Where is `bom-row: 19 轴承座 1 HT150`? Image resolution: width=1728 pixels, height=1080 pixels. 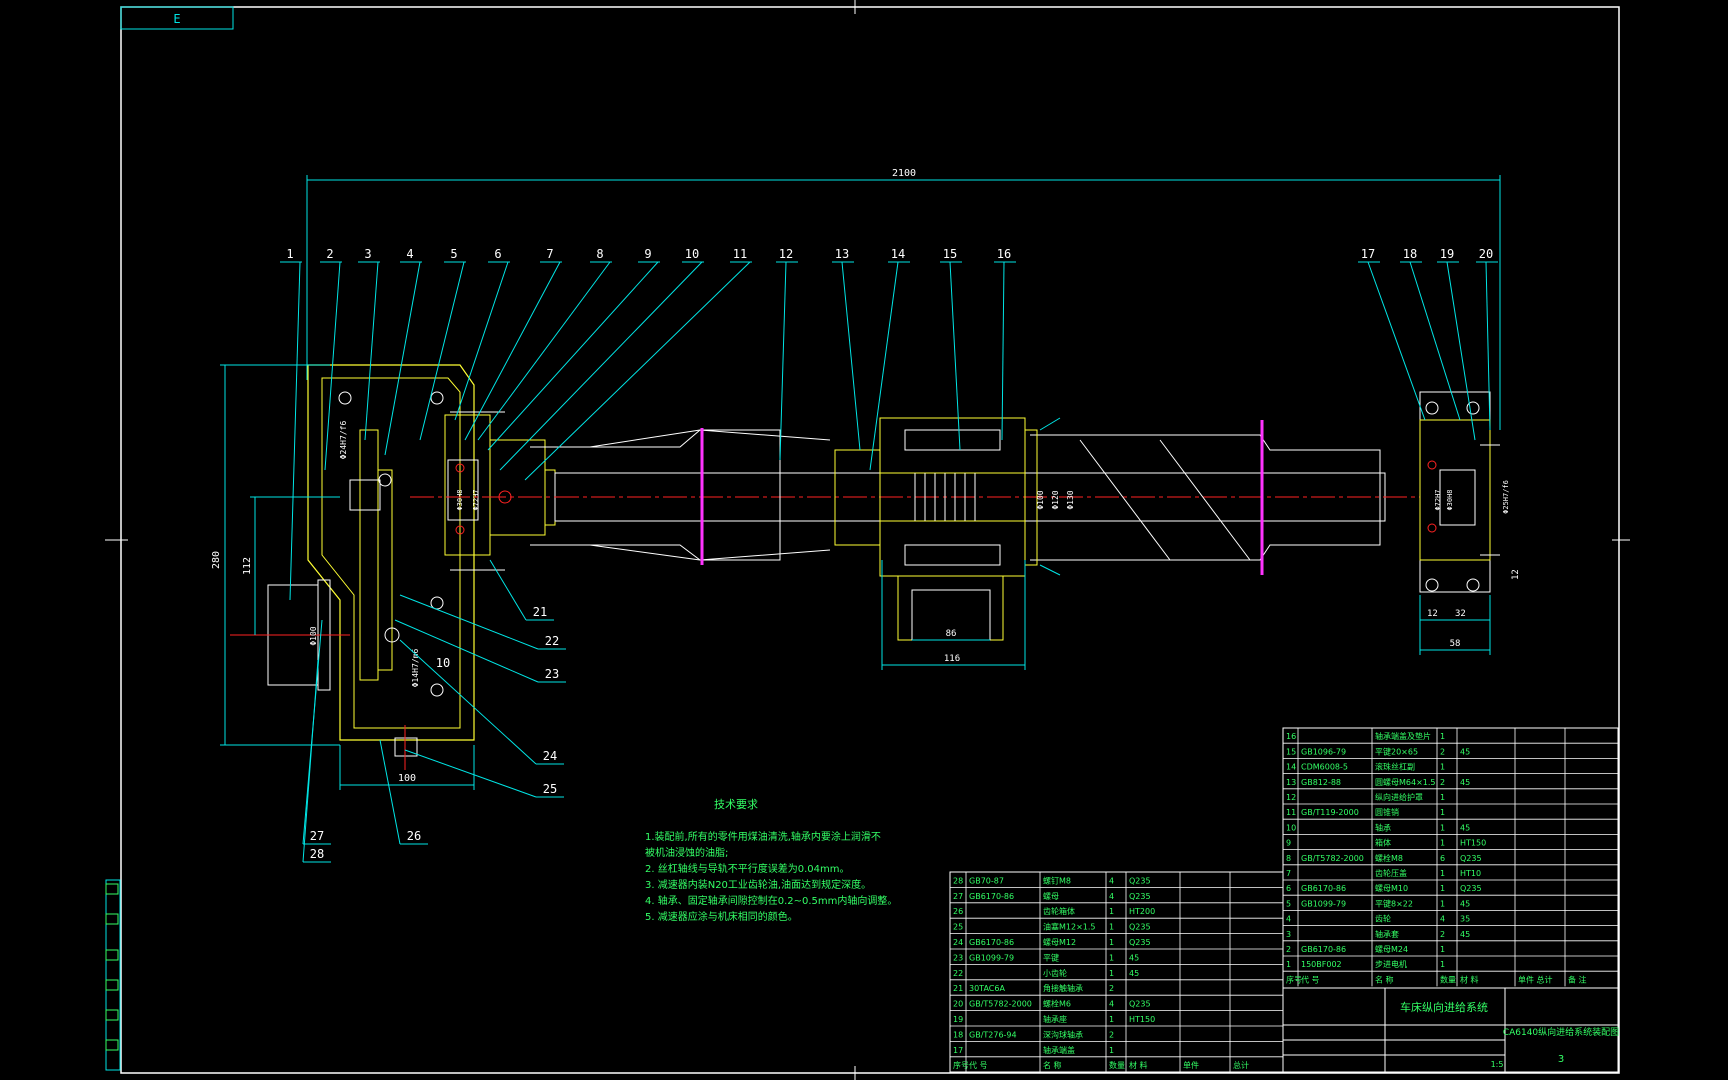 bom-row: 19 轴承座 1 HT150 is located at coordinates (1116, 1020).